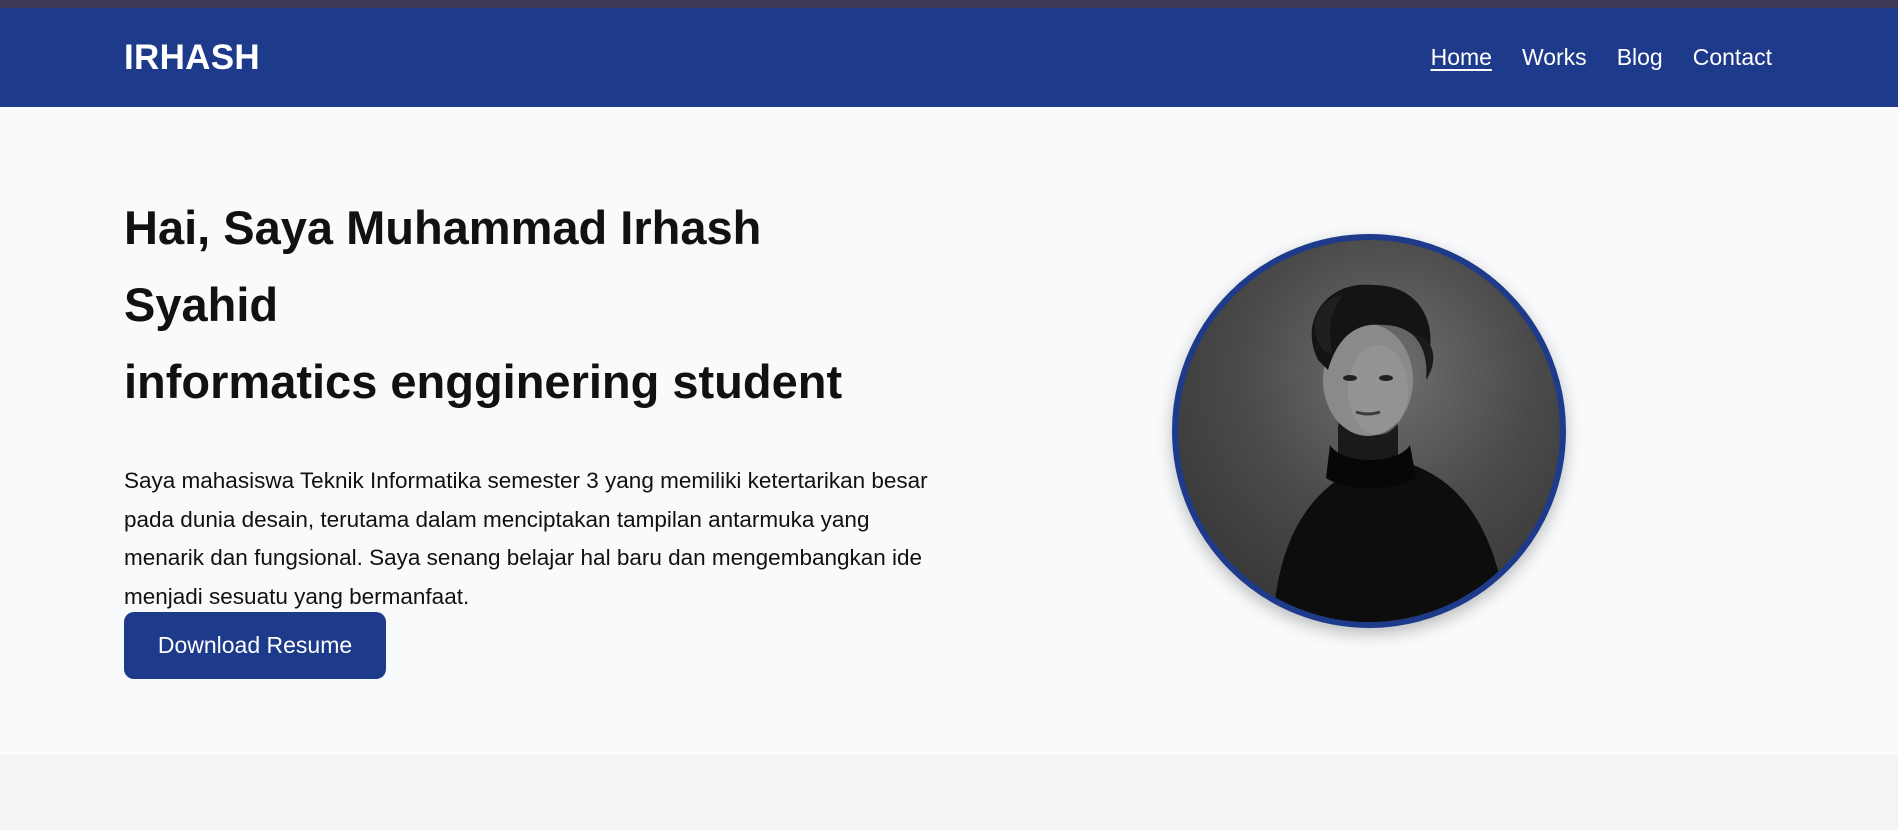  Describe the element at coordinates (1640, 57) in the screenshot. I see `nav-blog-link: Blog` at that location.